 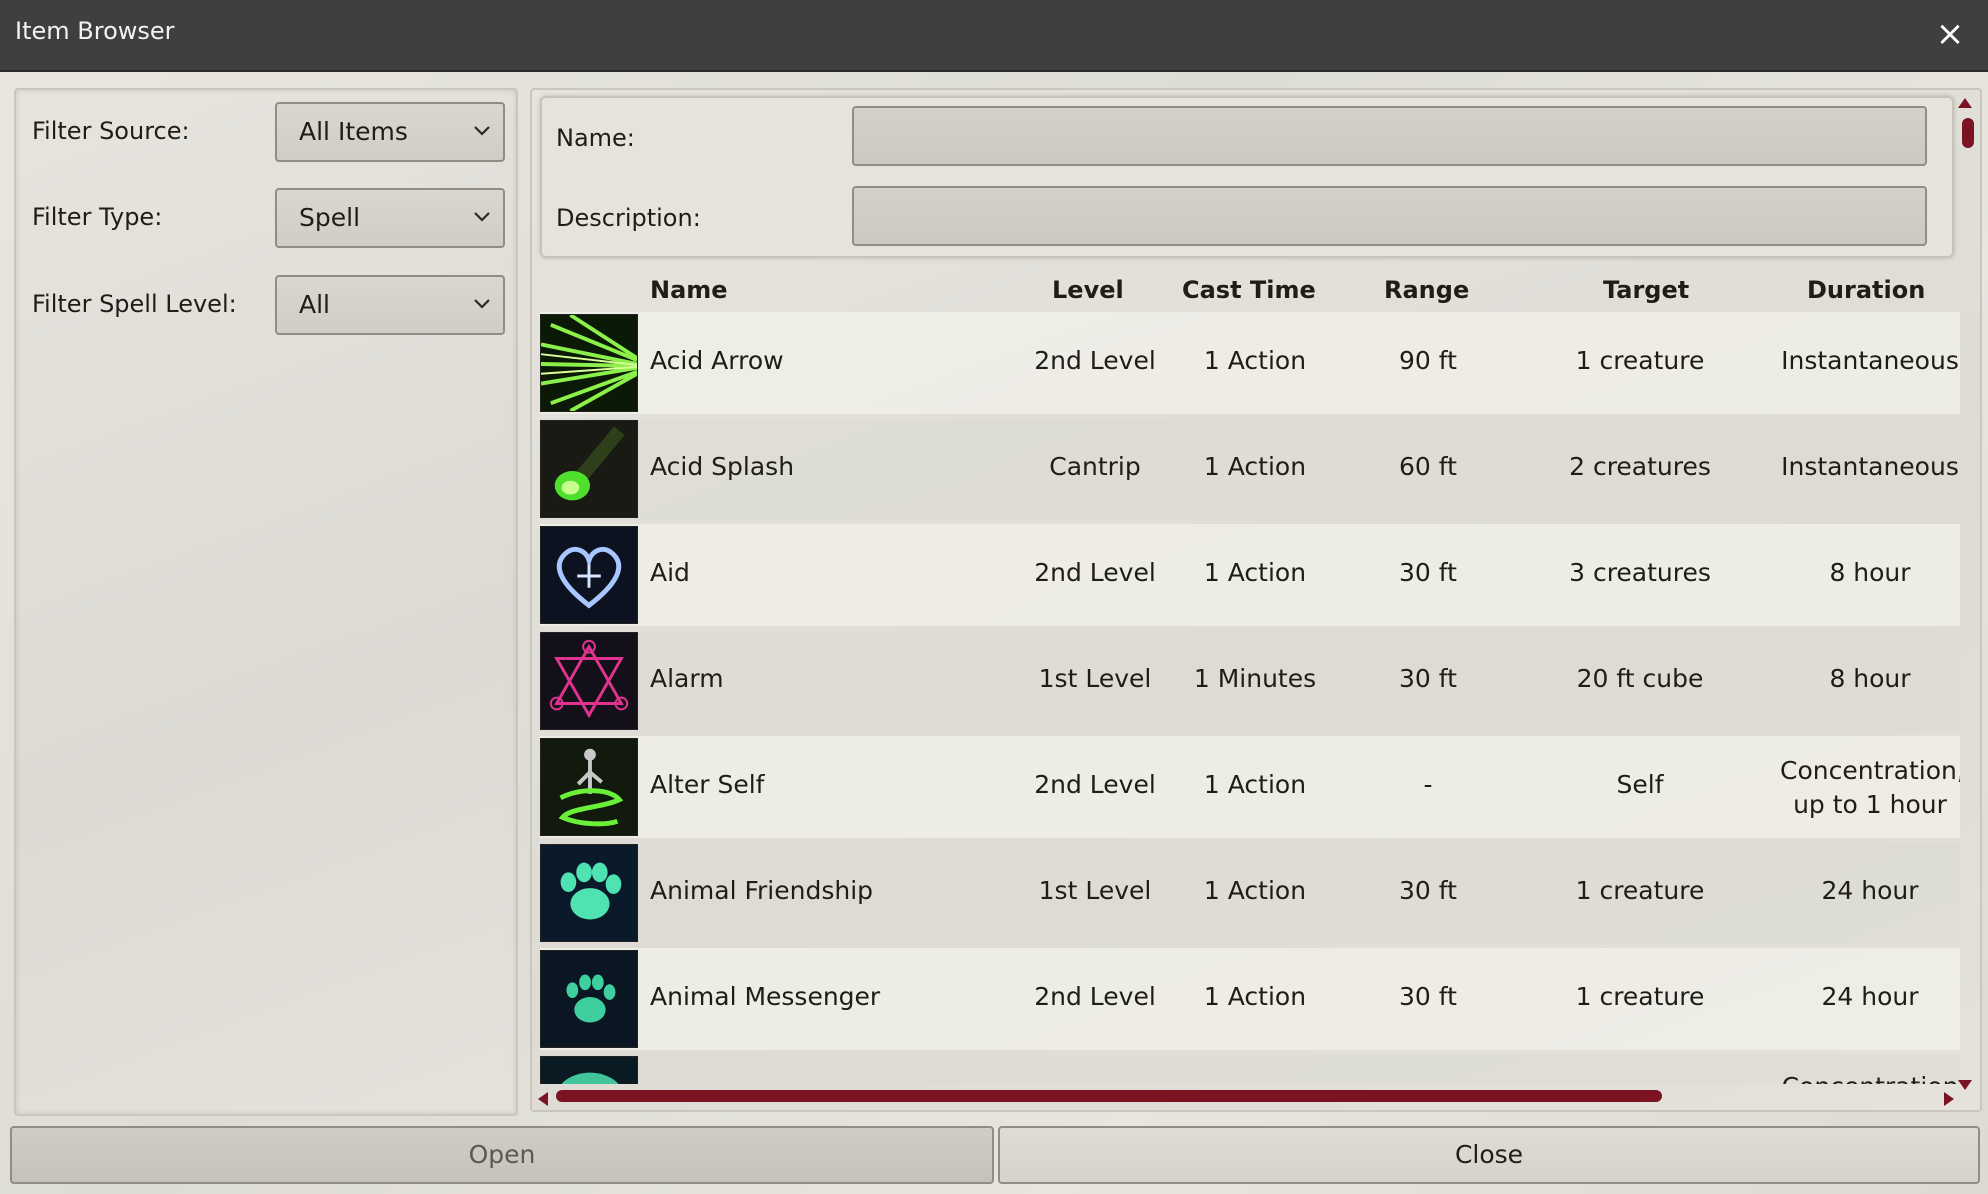 I want to click on alter-self-icon, so click(x=589, y=787).